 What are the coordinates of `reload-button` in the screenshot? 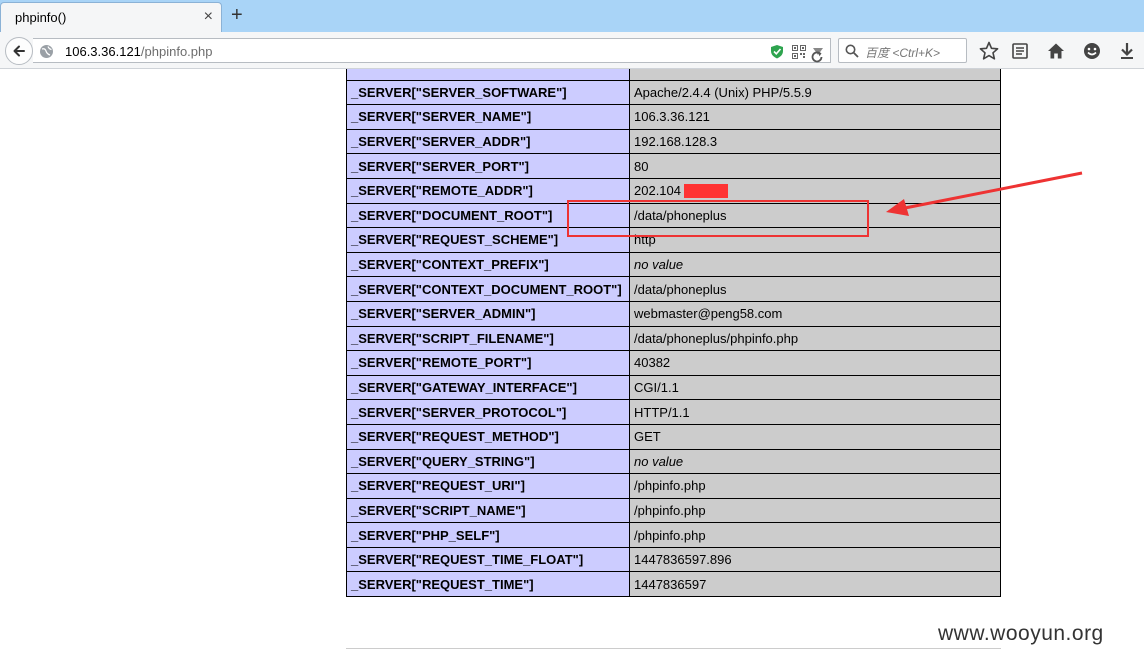 It's located at (817, 57).